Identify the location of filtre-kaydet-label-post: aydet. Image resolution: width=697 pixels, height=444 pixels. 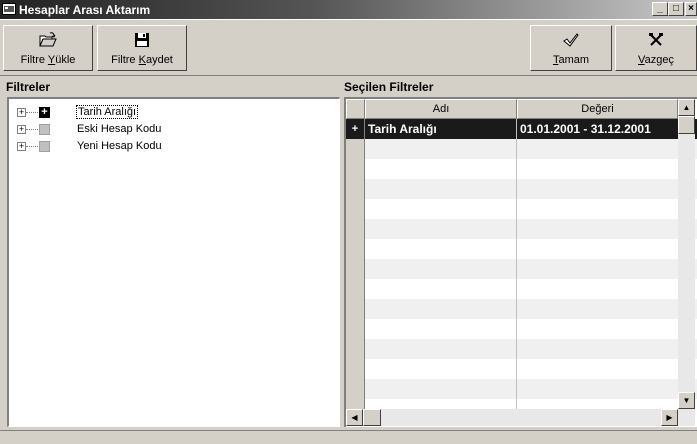
(159, 60).